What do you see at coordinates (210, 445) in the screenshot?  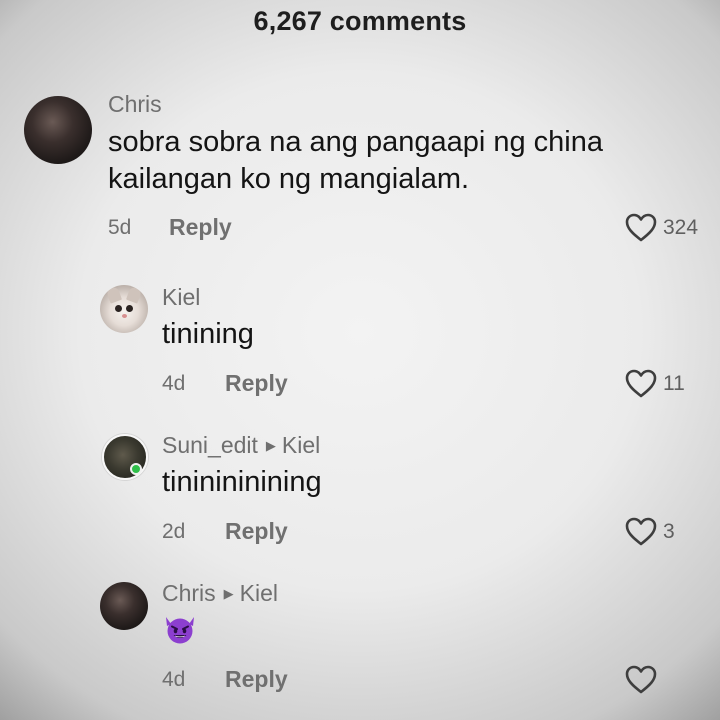 I see `comment-username: Suni_edit` at bounding box center [210, 445].